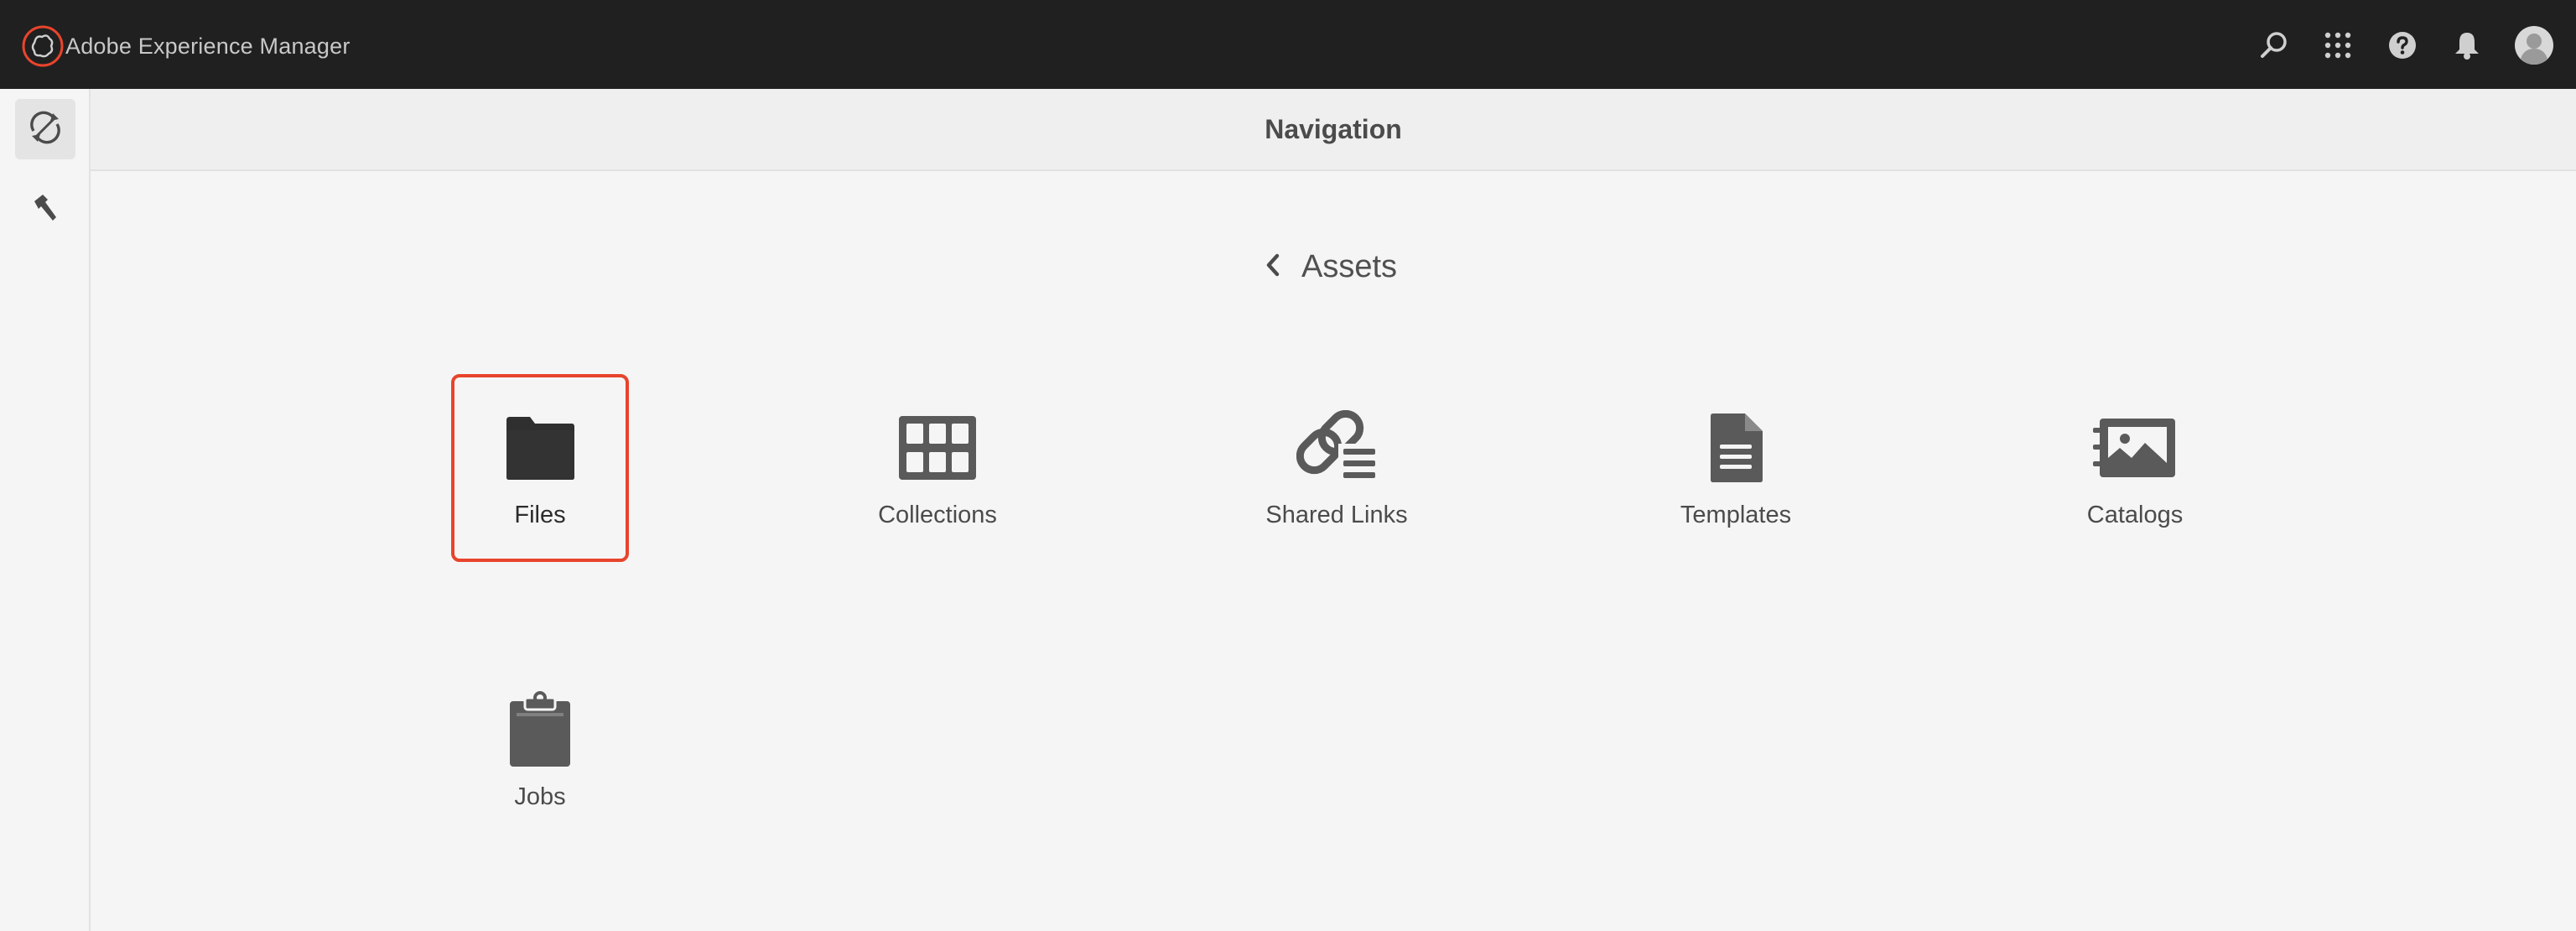 The image size is (2576, 931). What do you see at coordinates (1736, 448) in the screenshot?
I see `document-icon` at bounding box center [1736, 448].